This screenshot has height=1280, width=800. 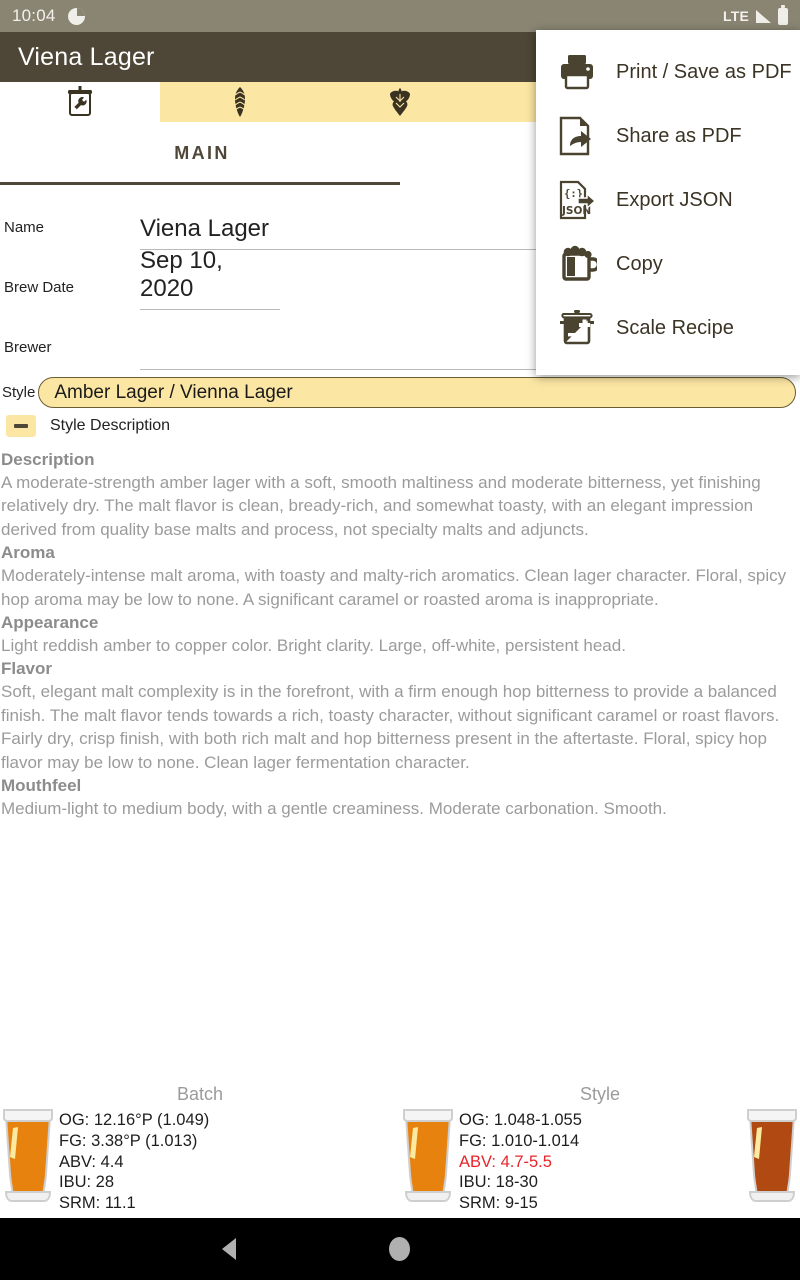 I want to click on back-triangle-icon, so click(x=229, y=1249).